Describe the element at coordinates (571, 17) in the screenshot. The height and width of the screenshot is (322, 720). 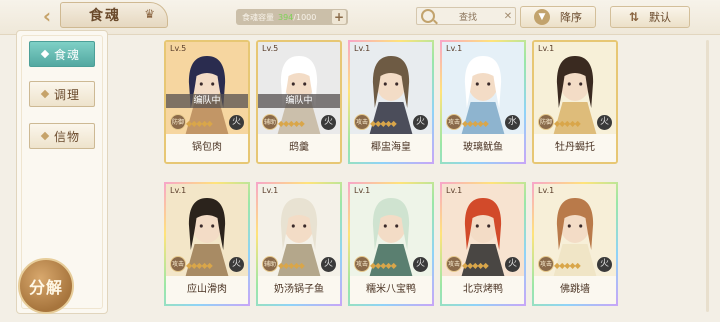
I see `sort-order-label: 降序` at that location.